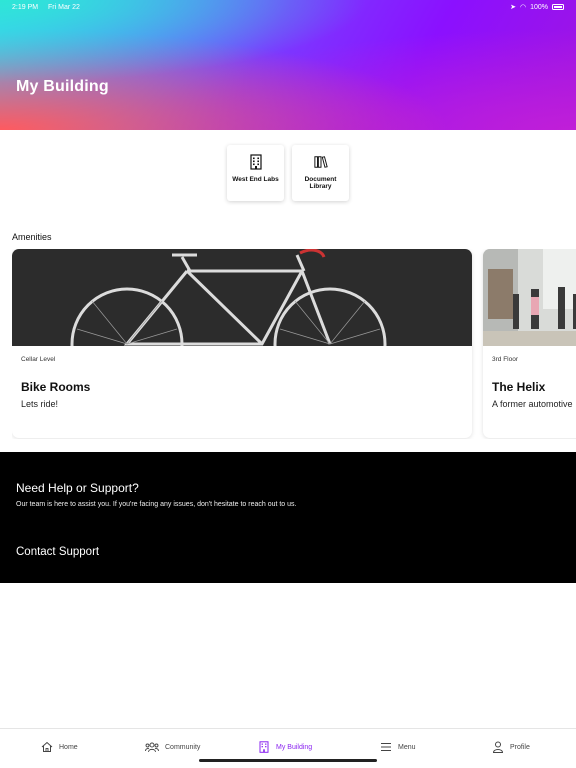 This screenshot has width=576, height=768. Describe the element at coordinates (77, 488) in the screenshot. I see `support-title: Need Help or Support?` at that location.